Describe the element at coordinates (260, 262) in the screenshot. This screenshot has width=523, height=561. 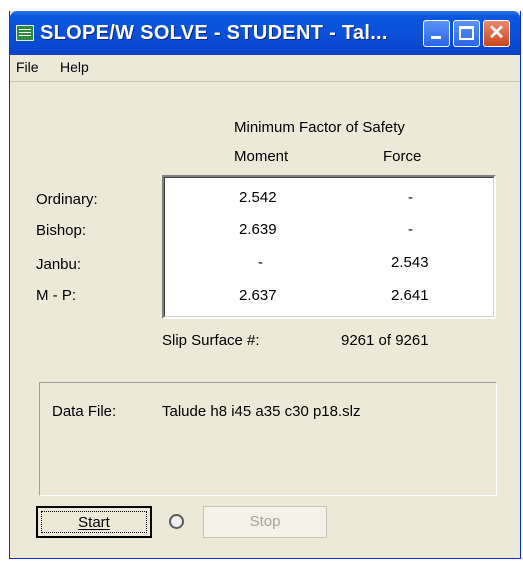
I see `janbu-moment-value: -` at that location.